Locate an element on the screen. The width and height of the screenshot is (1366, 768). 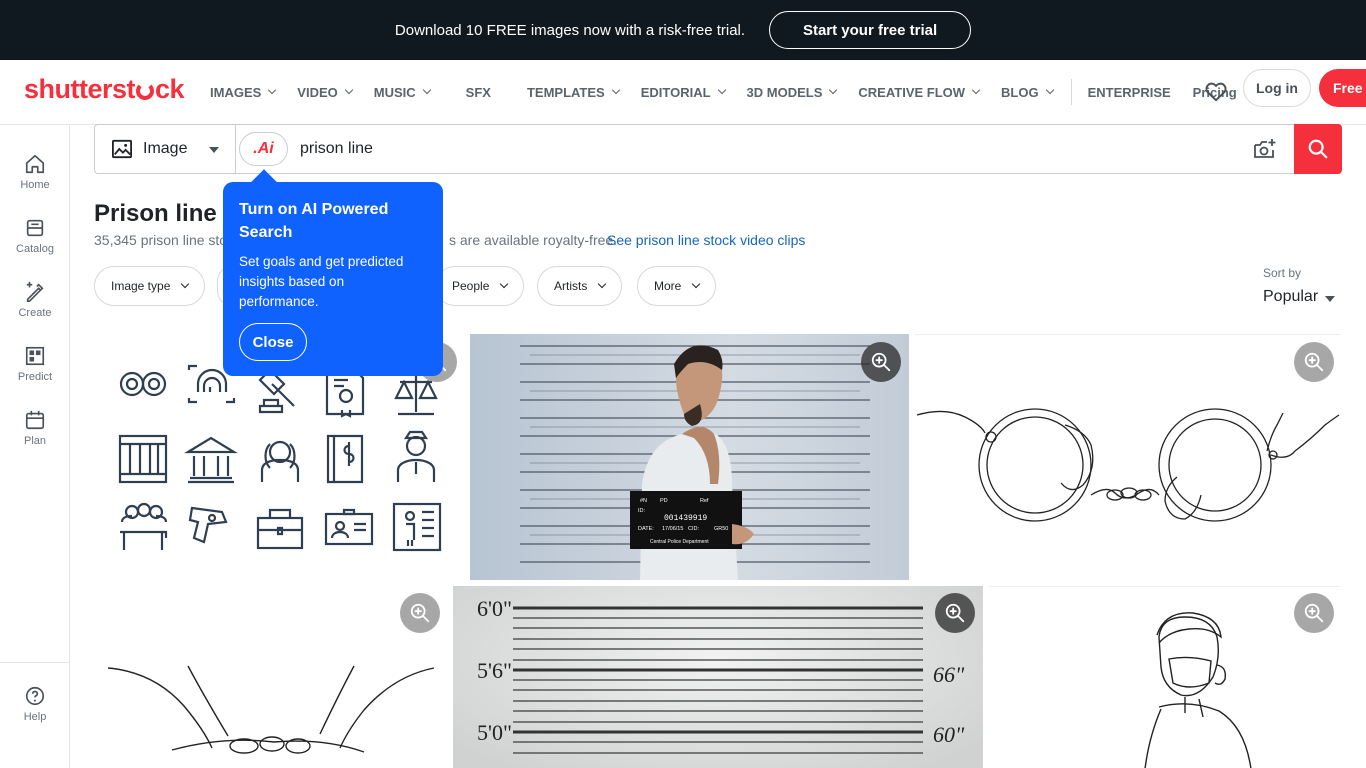
video-clips-link: See prison line stock video clips is located at coordinates (706, 240).